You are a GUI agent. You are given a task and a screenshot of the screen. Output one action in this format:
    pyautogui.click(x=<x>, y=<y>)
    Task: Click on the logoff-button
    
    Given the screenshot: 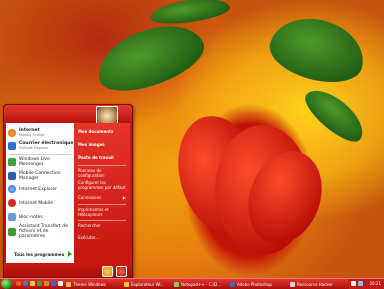 What is the action you would take?
    pyautogui.click(x=107, y=271)
    